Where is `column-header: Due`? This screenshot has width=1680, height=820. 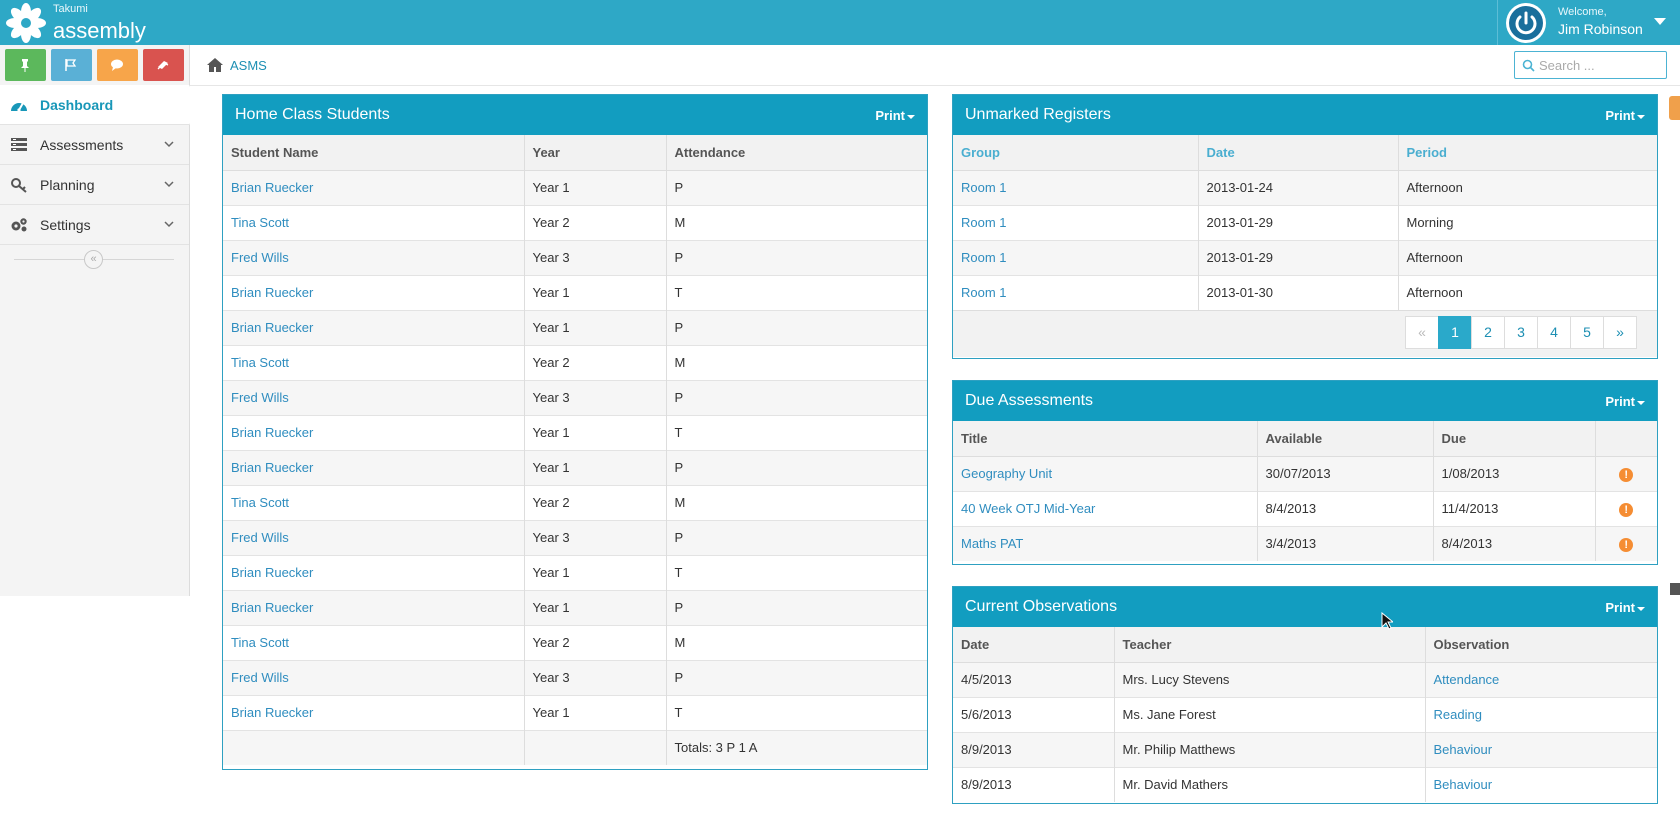 column-header: Due is located at coordinates (1514, 439).